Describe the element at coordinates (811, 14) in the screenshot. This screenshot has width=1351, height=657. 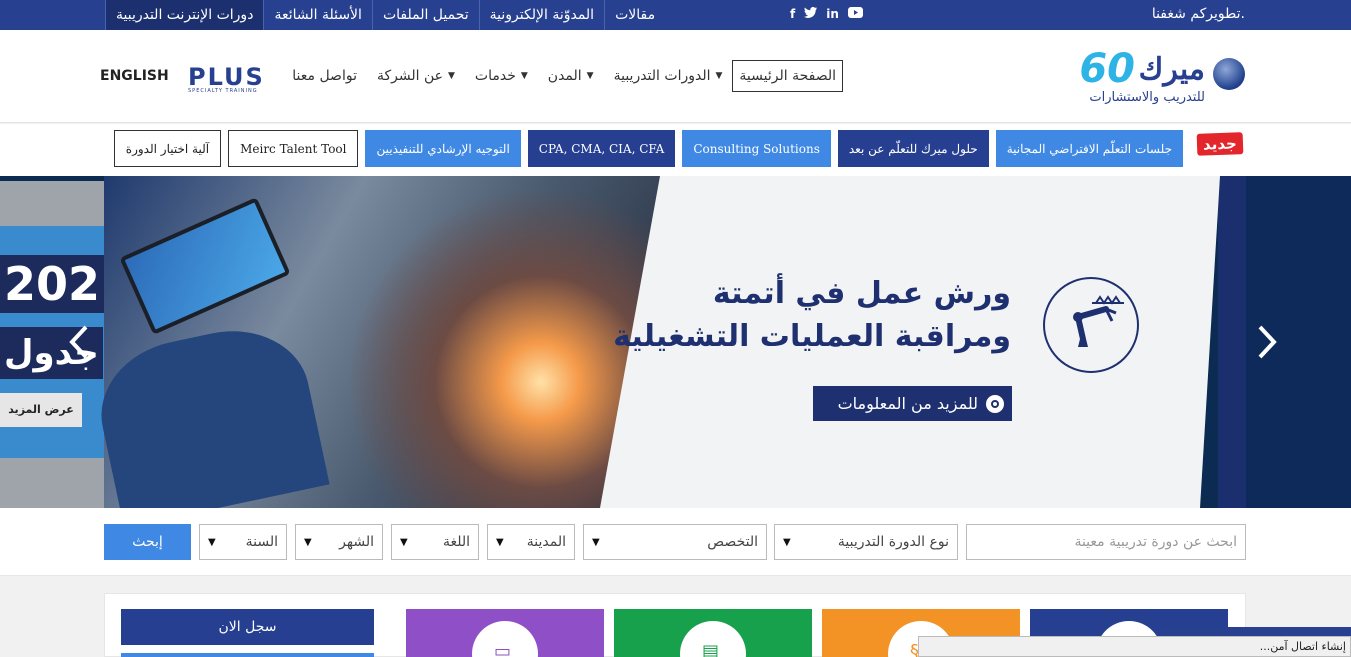
I see `twitter-icon` at that location.